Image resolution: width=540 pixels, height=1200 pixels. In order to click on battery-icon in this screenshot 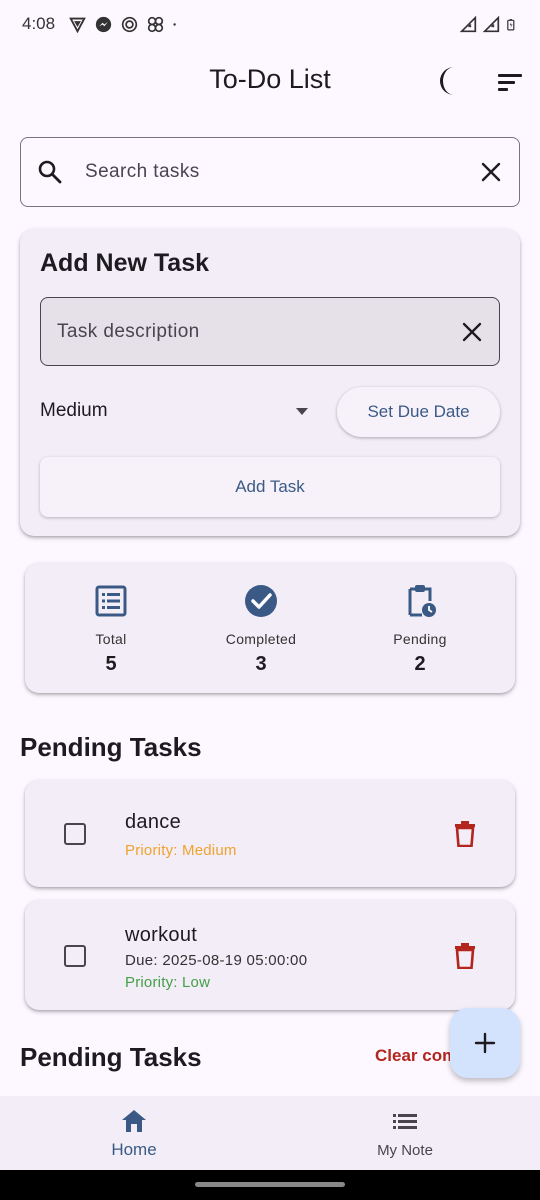, I will do `click(511, 24)`.